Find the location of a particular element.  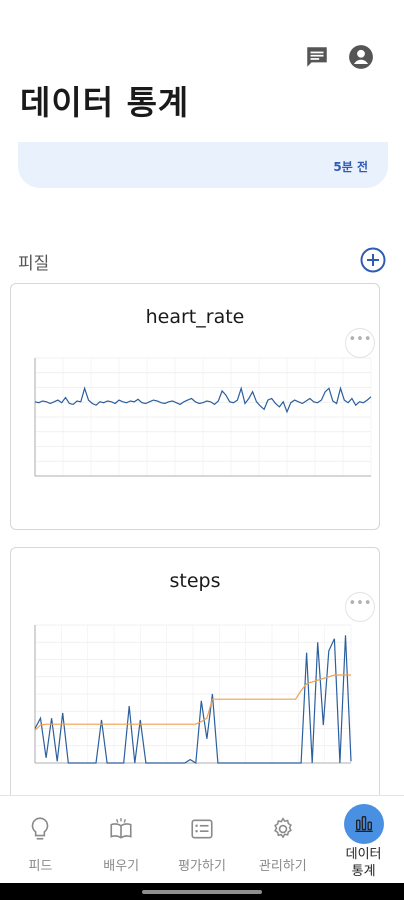

nav-item-data-stats: 데이터 통계 is located at coordinates (363, 840).